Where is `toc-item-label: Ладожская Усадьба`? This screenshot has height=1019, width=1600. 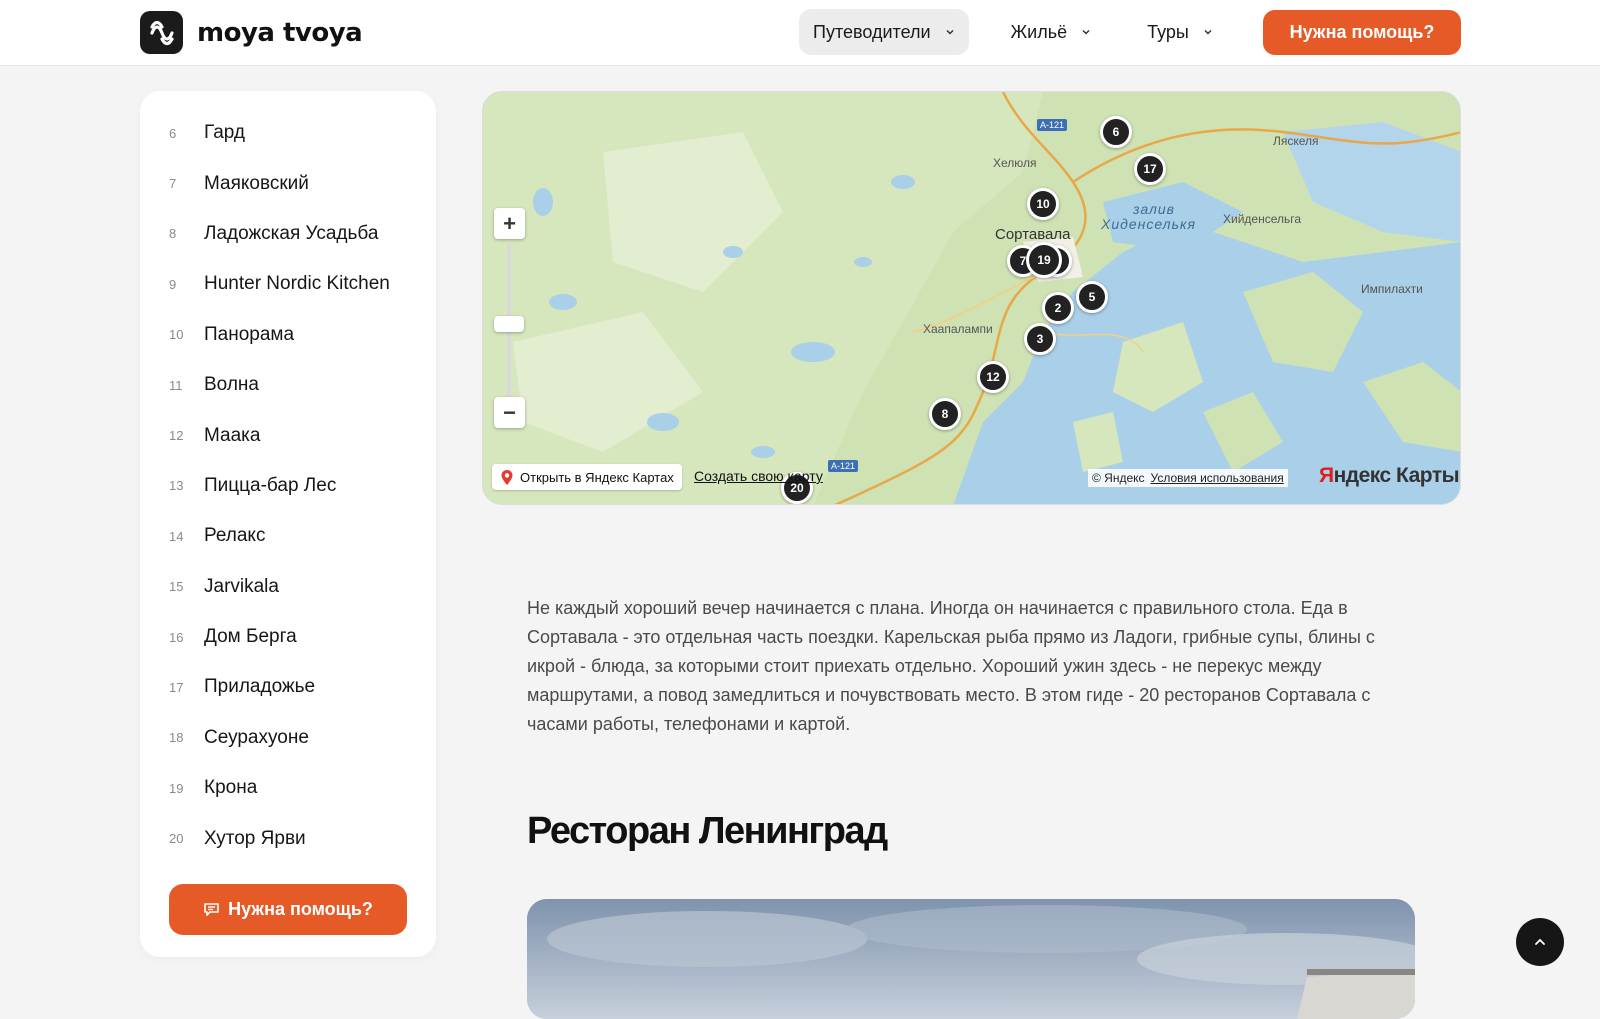
toc-item-label: Ладожская Усадьба is located at coordinates (291, 233).